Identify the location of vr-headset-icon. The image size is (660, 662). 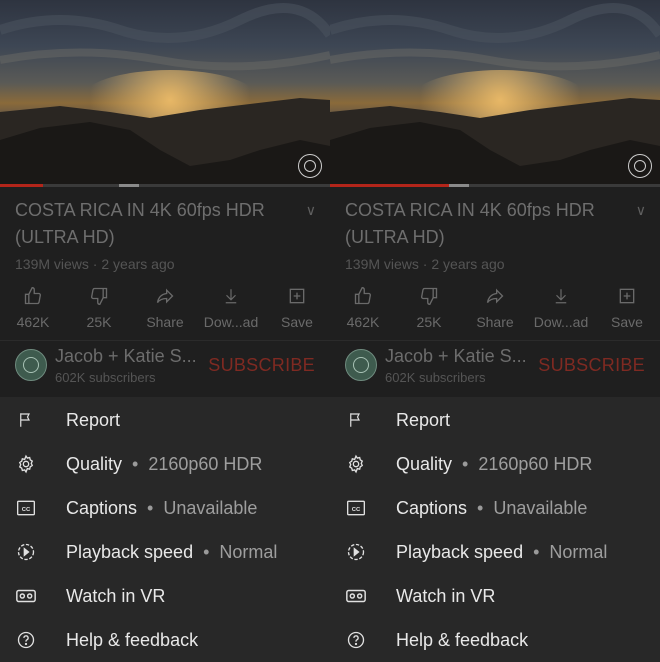
(26, 596).